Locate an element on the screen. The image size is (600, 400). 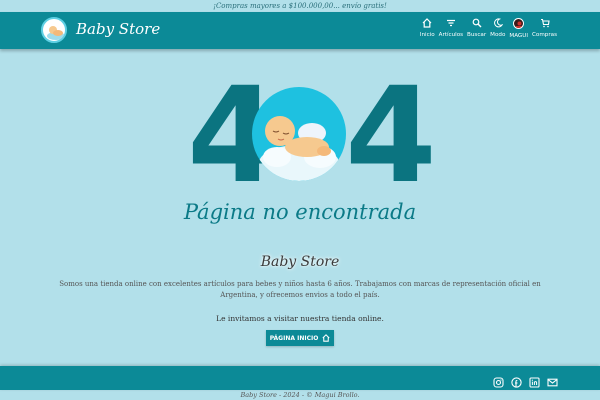
sleeping-baby-icon is located at coordinates (299, 148).